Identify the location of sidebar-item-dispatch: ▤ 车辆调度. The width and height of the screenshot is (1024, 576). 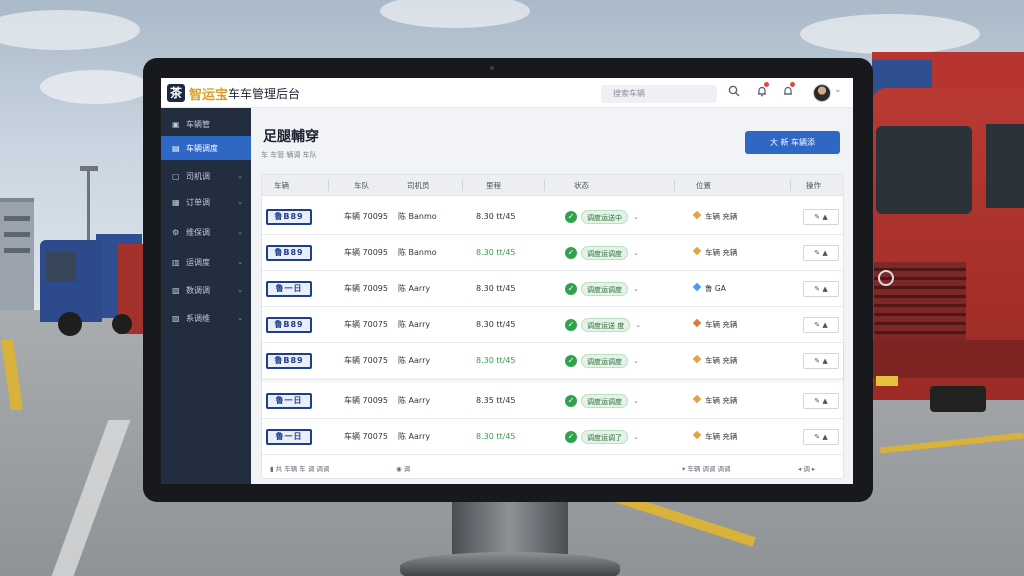
(206, 148).